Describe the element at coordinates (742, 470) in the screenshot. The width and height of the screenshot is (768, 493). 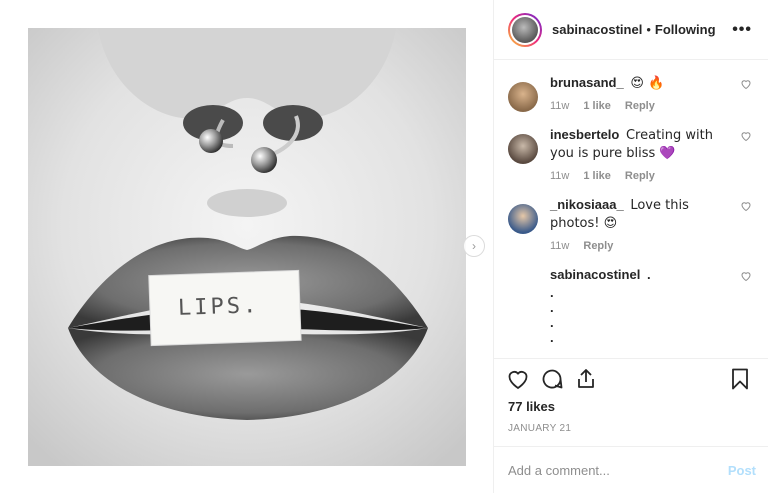
I see `post-button: Post` at that location.